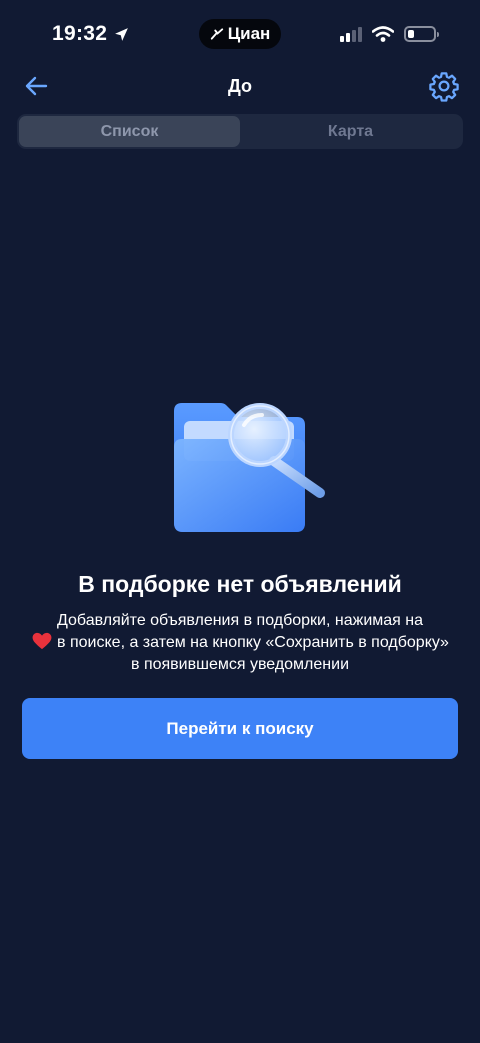 The image size is (480, 1043). I want to click on navigation-bar: До, so click(240, 86).